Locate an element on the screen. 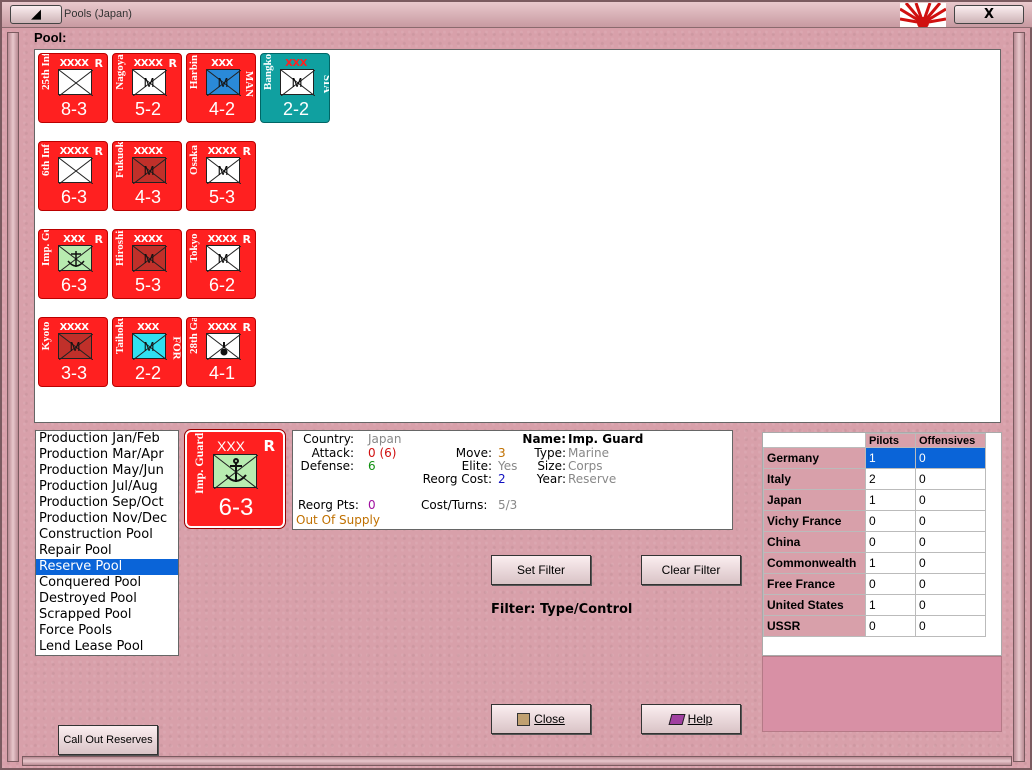 The width and height of the screenshot is (1032, 770). table-header-country is located at coordinates (814, 440).